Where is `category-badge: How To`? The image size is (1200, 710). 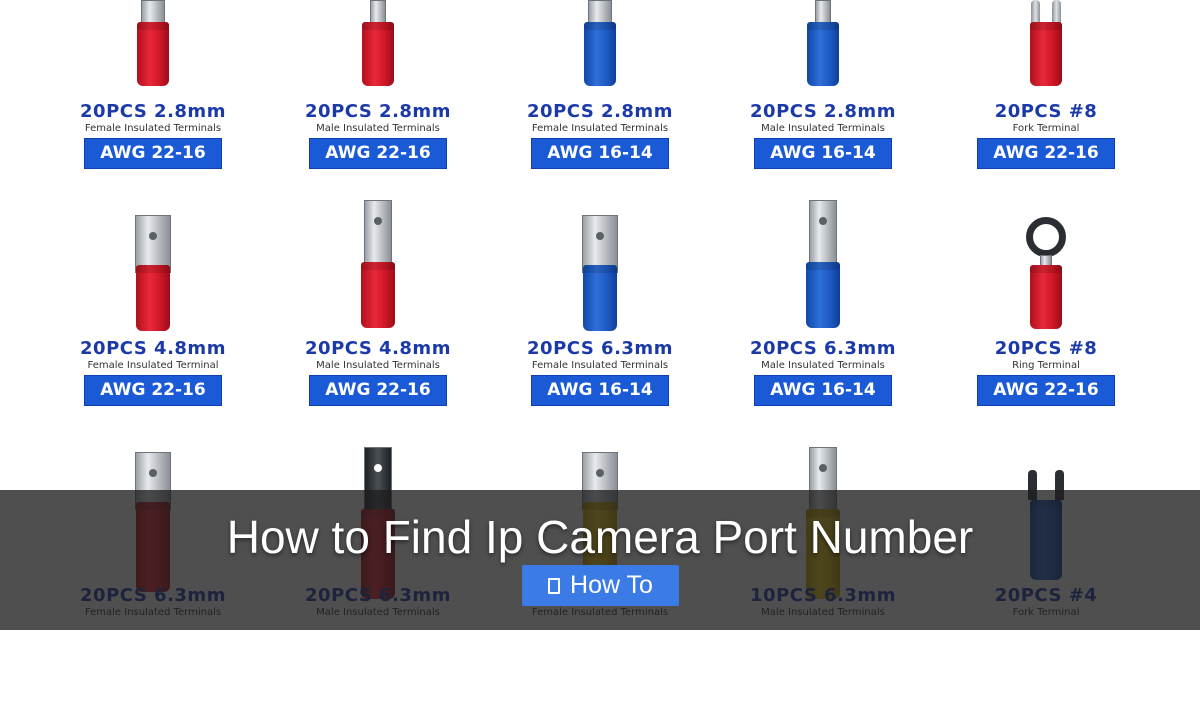 category-badge: How To is located at coordinates (600, 585).